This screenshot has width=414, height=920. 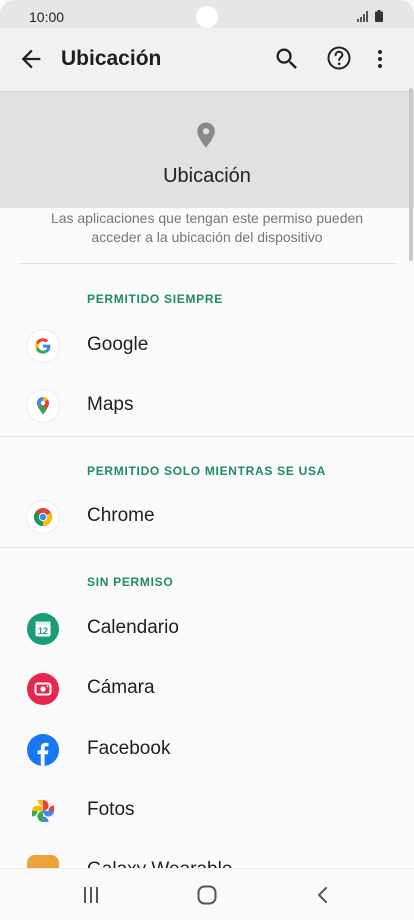 I want to click on app-name: Calendario, so click(x=133, y=627).